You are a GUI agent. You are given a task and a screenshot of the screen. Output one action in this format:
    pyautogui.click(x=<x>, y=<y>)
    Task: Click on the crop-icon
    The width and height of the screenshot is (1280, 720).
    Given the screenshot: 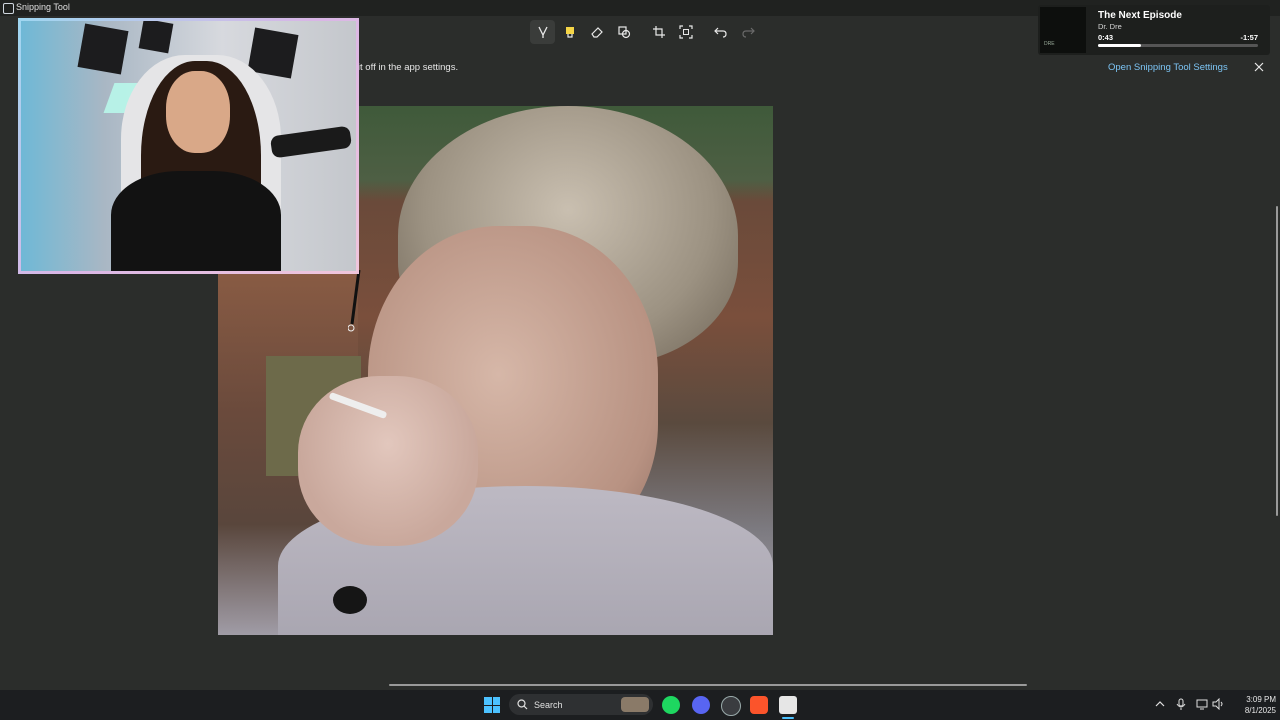 What is the action you would take?
    pyautogui.click(x=658, y=32)
    